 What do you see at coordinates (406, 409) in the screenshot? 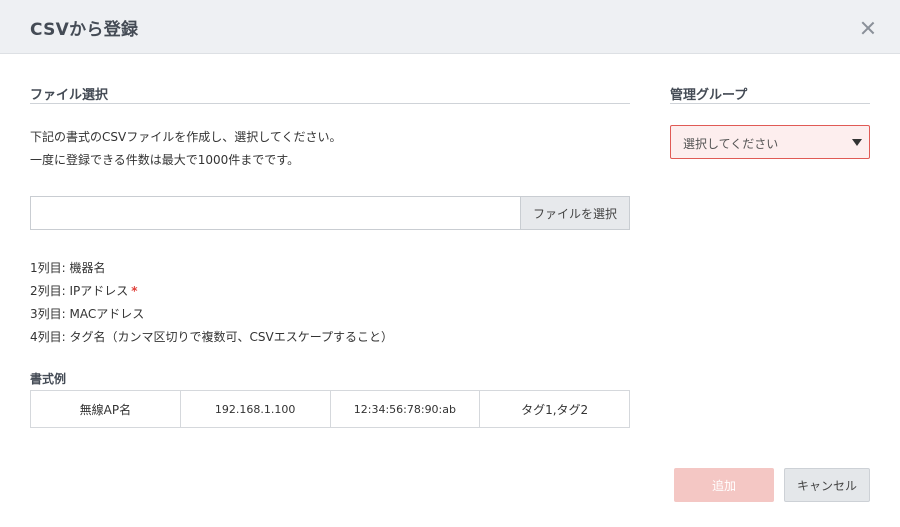
I see `example-cell-mac: 12:34:56:78:90:ab` at bounding box center [406, 409].